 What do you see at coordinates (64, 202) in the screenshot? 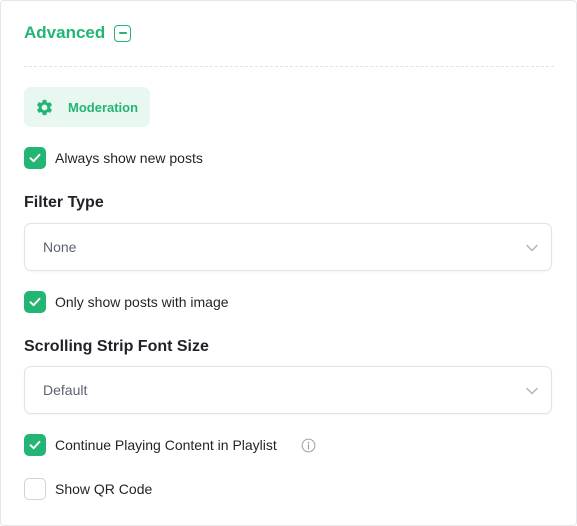
I see `filter-type-title: Filter Type` at bounding box center [64, 202].